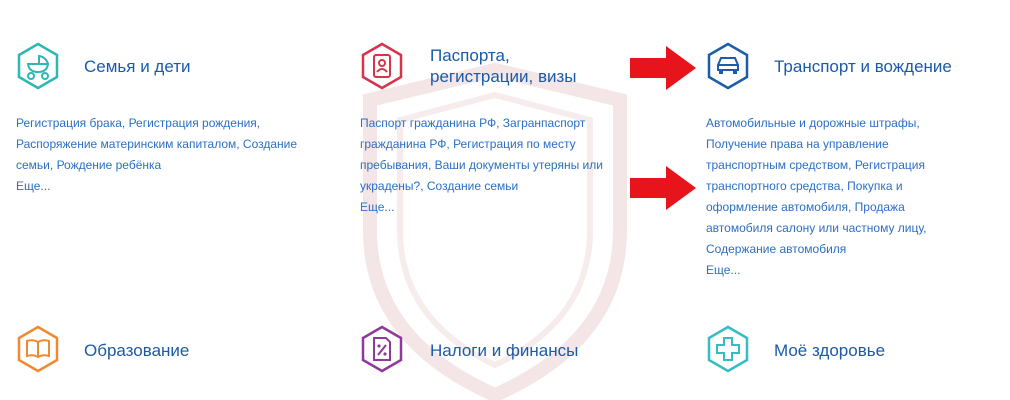 This screenshot has height=400, width=1010. I want to click on medical-cross-icon, so click(728, 349).